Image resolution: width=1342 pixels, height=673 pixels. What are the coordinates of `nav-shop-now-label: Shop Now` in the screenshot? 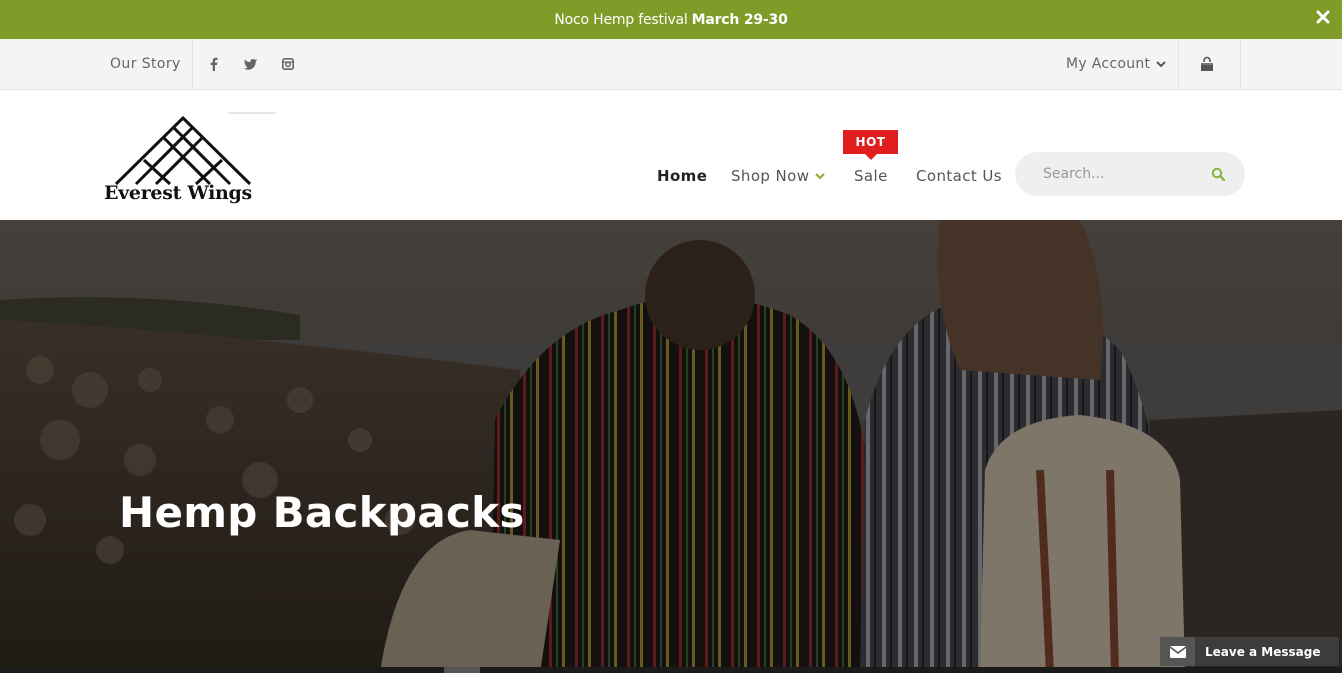 It's located at (770, 176).